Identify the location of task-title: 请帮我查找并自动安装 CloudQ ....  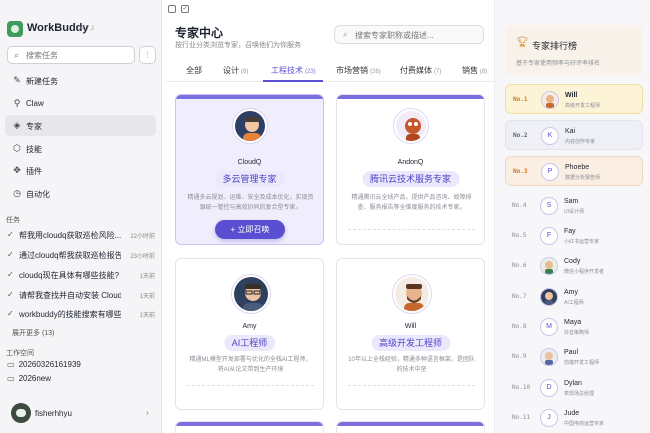
(70, 295).